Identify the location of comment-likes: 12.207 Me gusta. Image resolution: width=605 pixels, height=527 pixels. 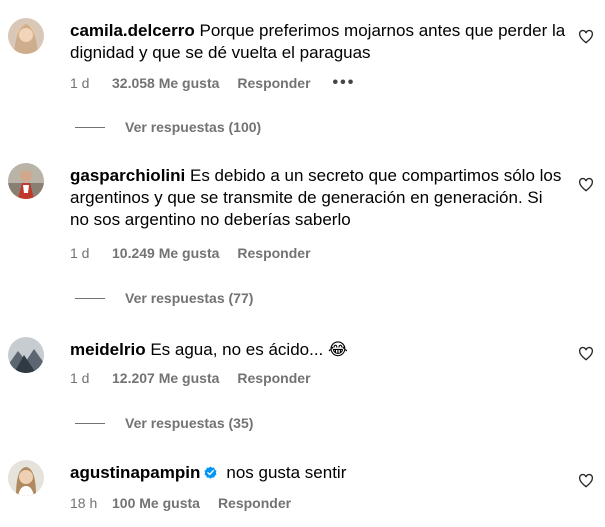
(165, 378).